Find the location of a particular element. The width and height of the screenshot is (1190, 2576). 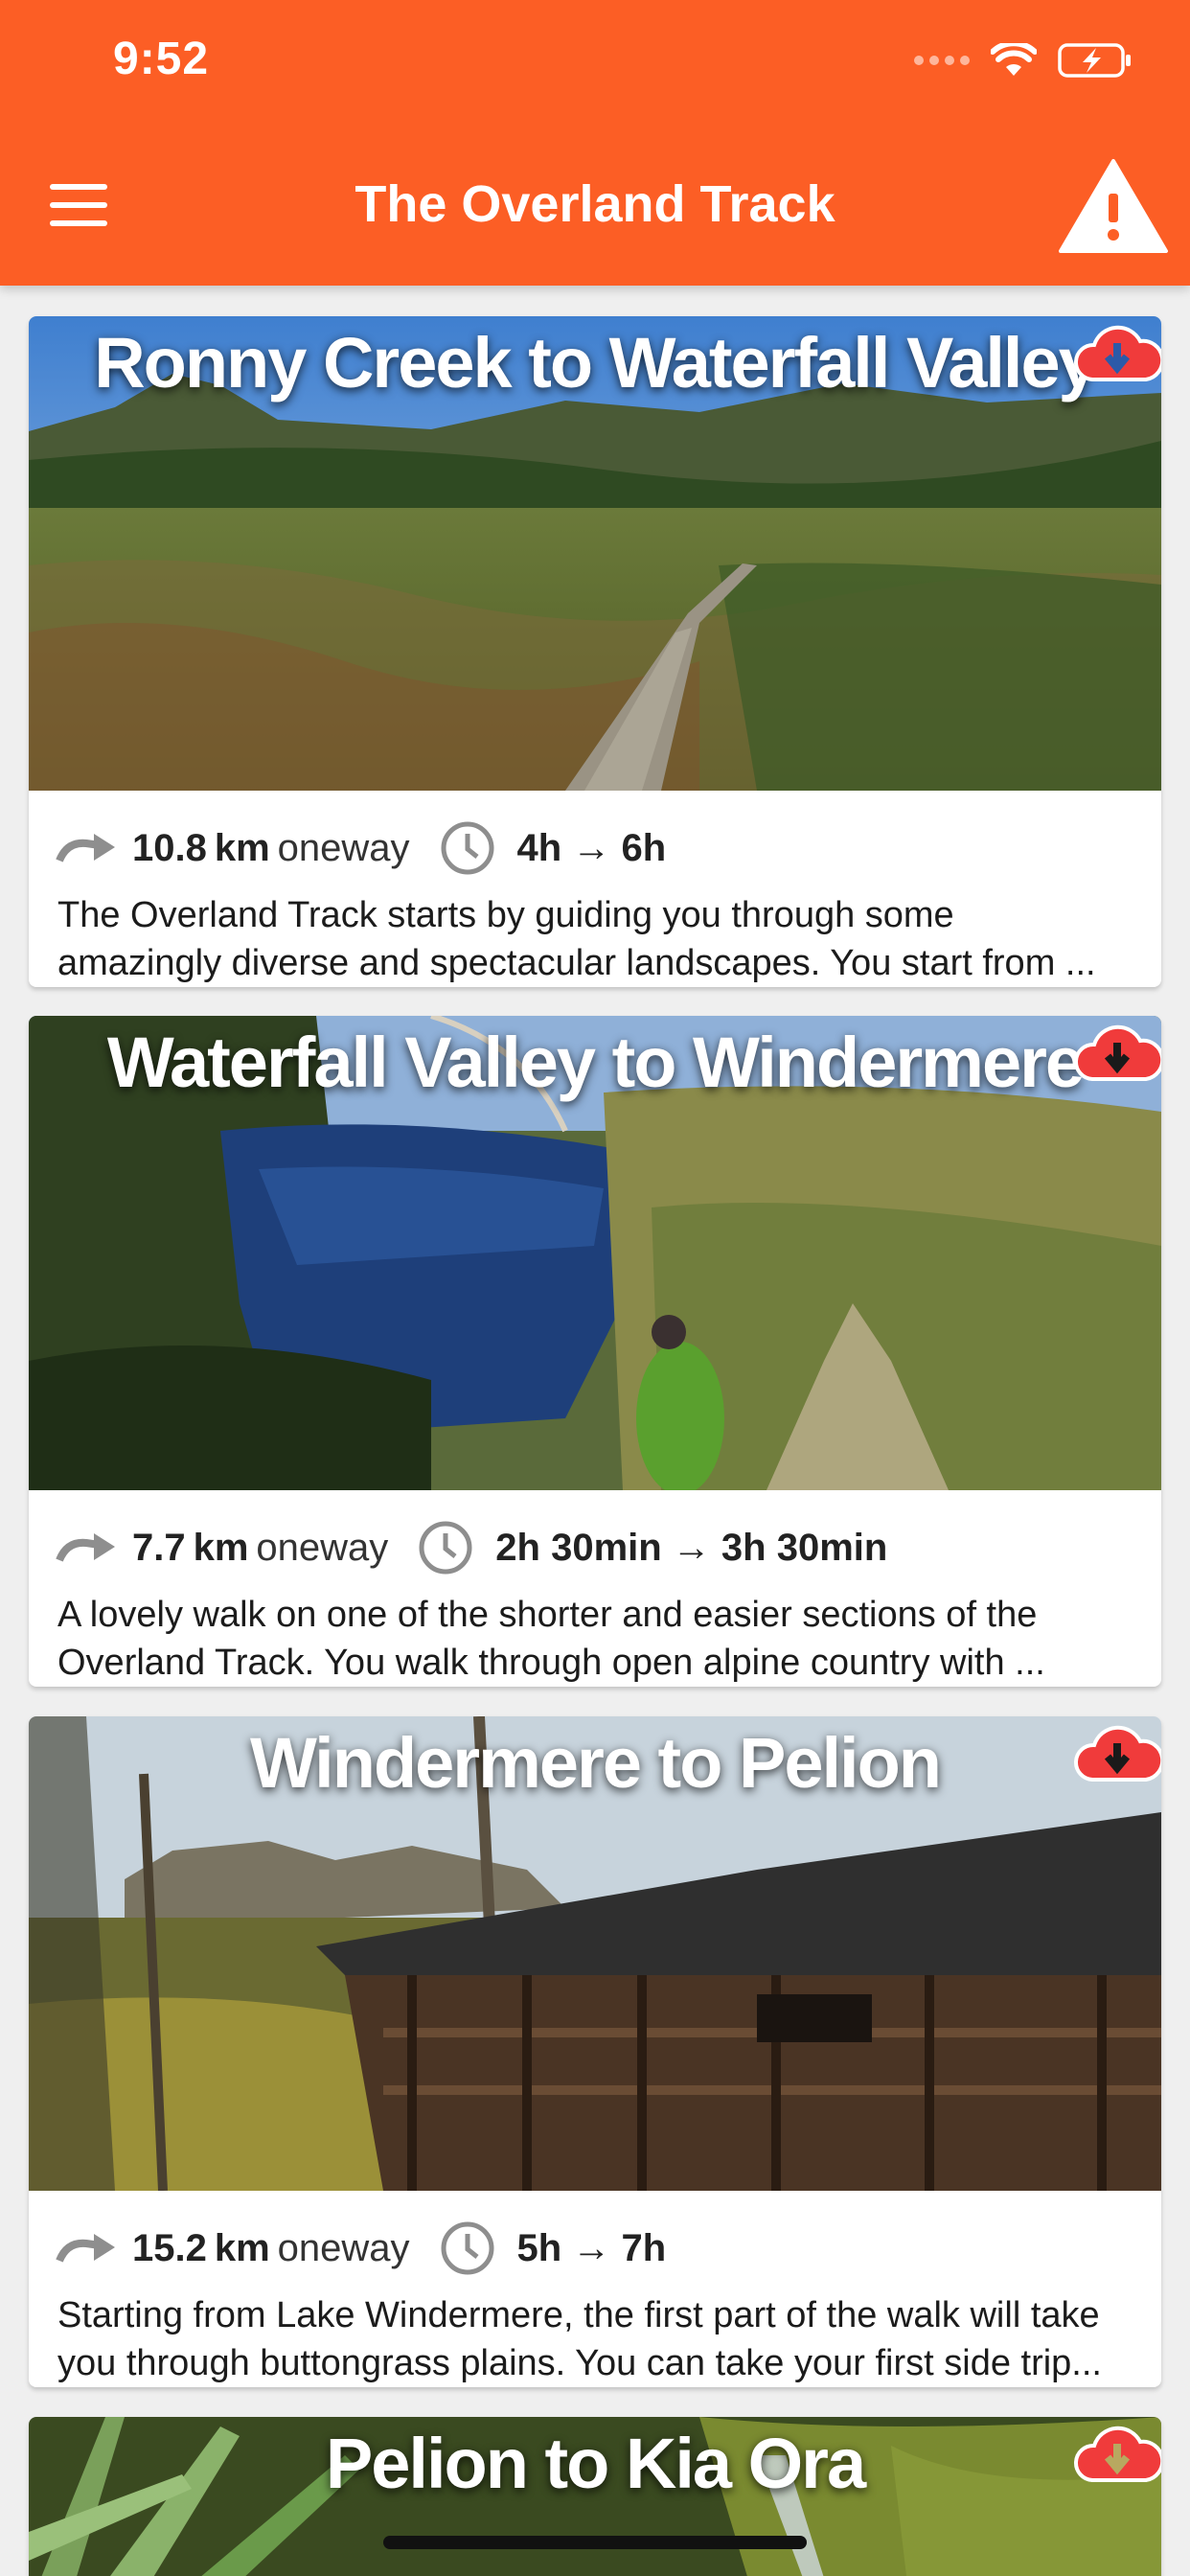

section-card: Pelion to Kia Ora is located at coordinates (595, 2496).